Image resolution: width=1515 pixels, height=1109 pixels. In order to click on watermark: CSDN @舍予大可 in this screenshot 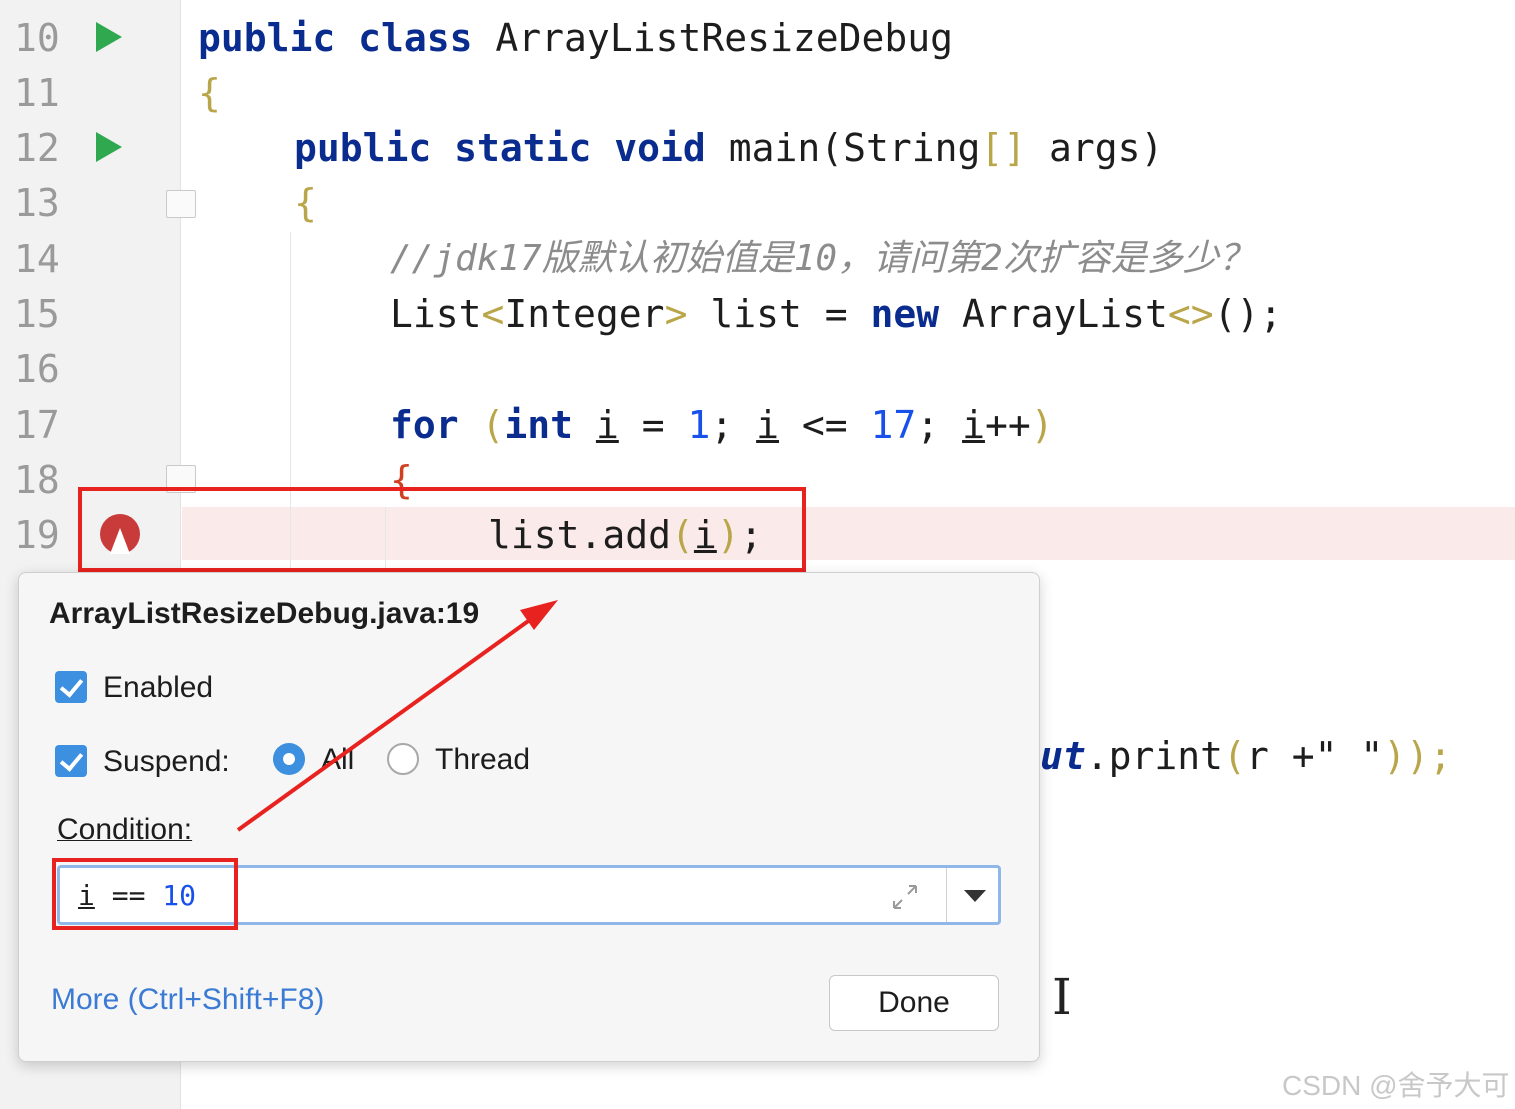, I will do `click(1396, 1085)`.